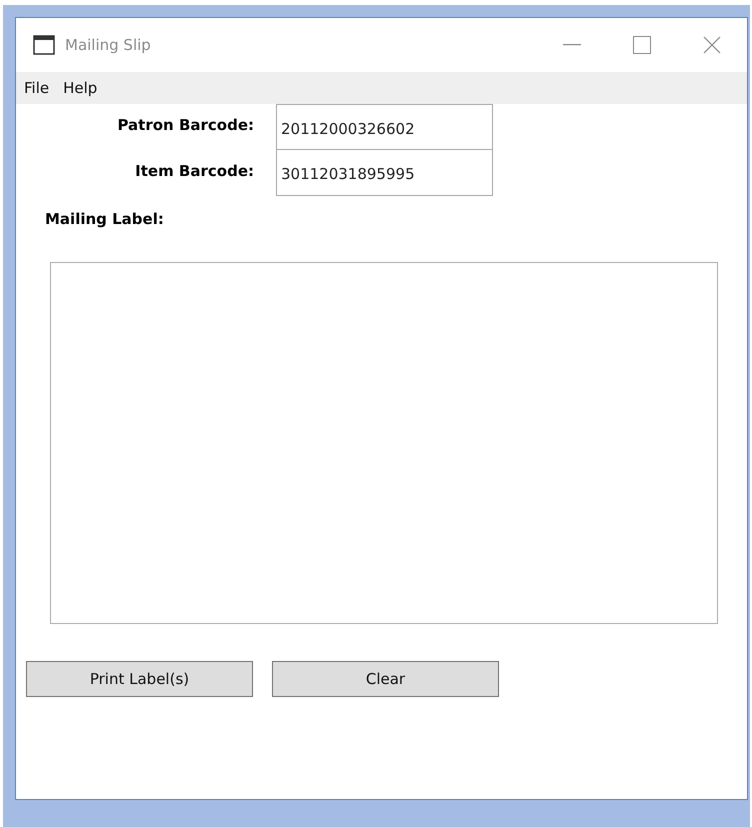  What do you see at coordinates (385, 679) in the screenshot?
I see `action-button: Clear` at bounding box center [385, 679].